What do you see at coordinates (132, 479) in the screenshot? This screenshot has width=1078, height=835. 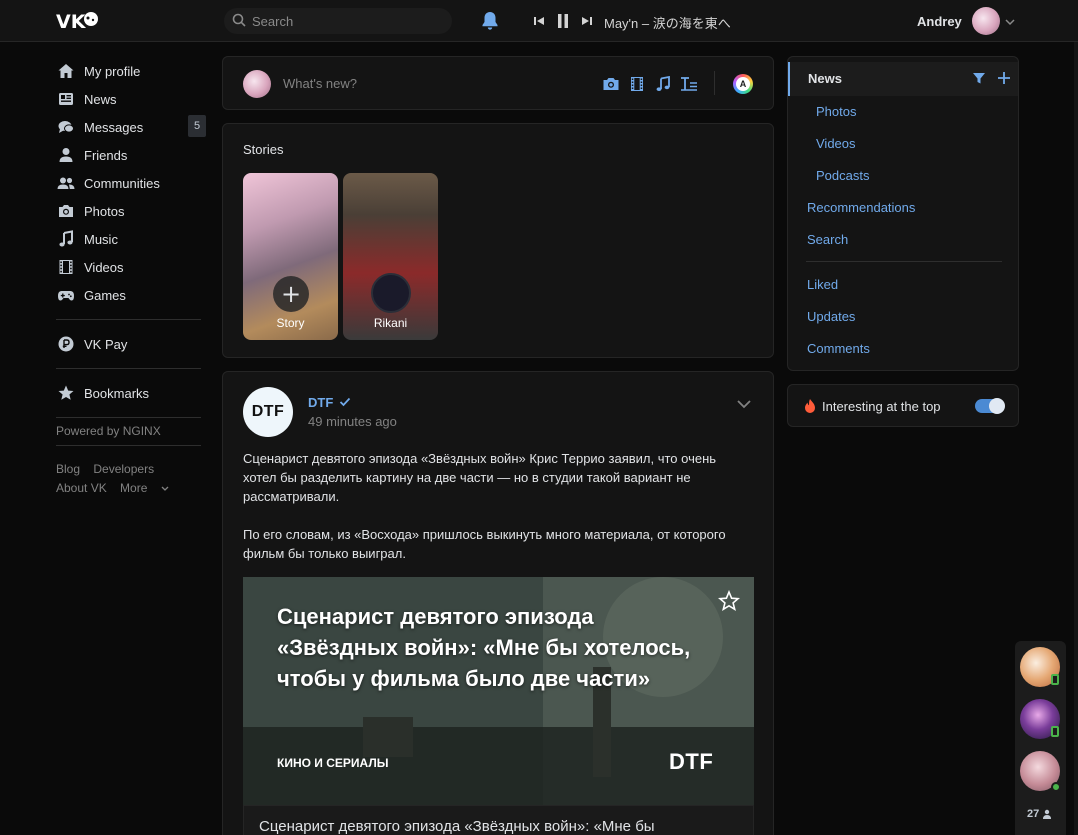 I see `footer-links: Blog Developers About VK More` at bounding box center [132, 479].